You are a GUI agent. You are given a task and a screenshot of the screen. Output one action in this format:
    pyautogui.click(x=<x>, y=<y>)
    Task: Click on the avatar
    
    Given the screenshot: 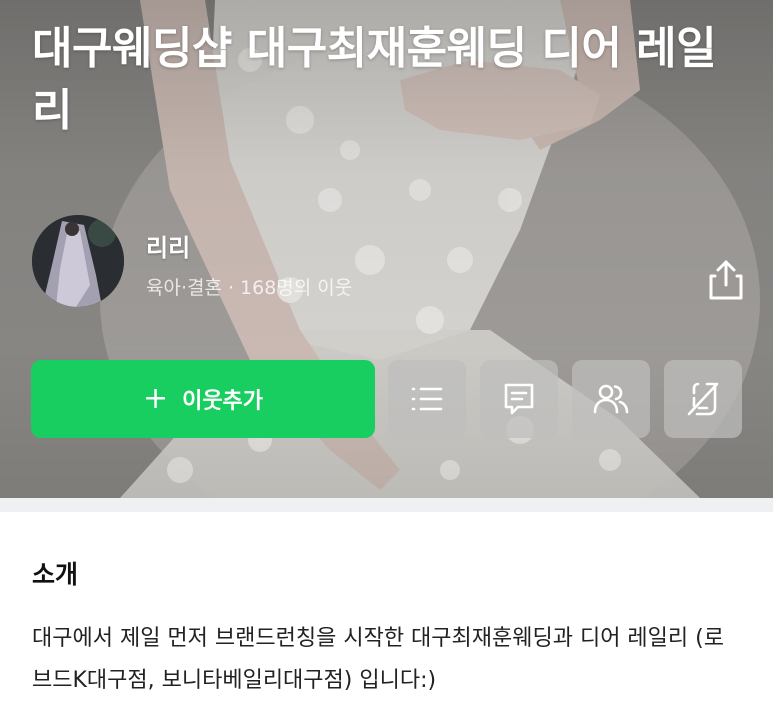 What is the action you would take?
    pyautogui.click(x=78, y=261)
    